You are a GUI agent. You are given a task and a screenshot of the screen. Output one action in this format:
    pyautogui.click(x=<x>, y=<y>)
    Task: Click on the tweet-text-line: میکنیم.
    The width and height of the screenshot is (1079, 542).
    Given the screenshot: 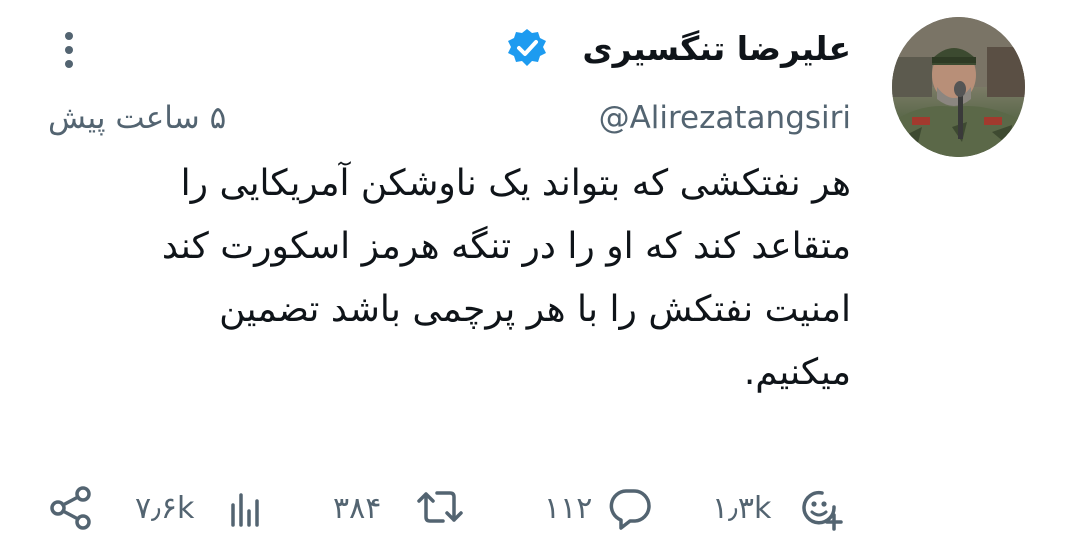 What is the action you would take?
    pyautogui.click(x=797, y=372)
    